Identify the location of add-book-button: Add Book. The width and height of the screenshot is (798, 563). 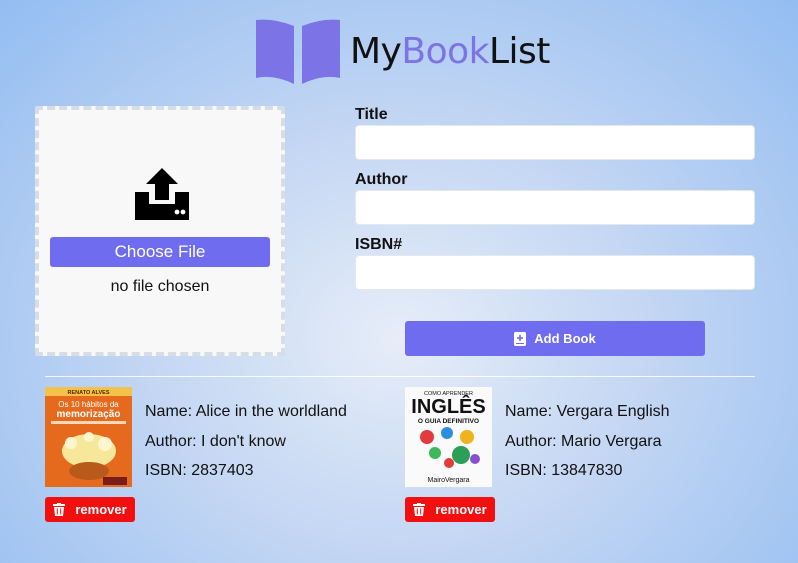
(555, 338).